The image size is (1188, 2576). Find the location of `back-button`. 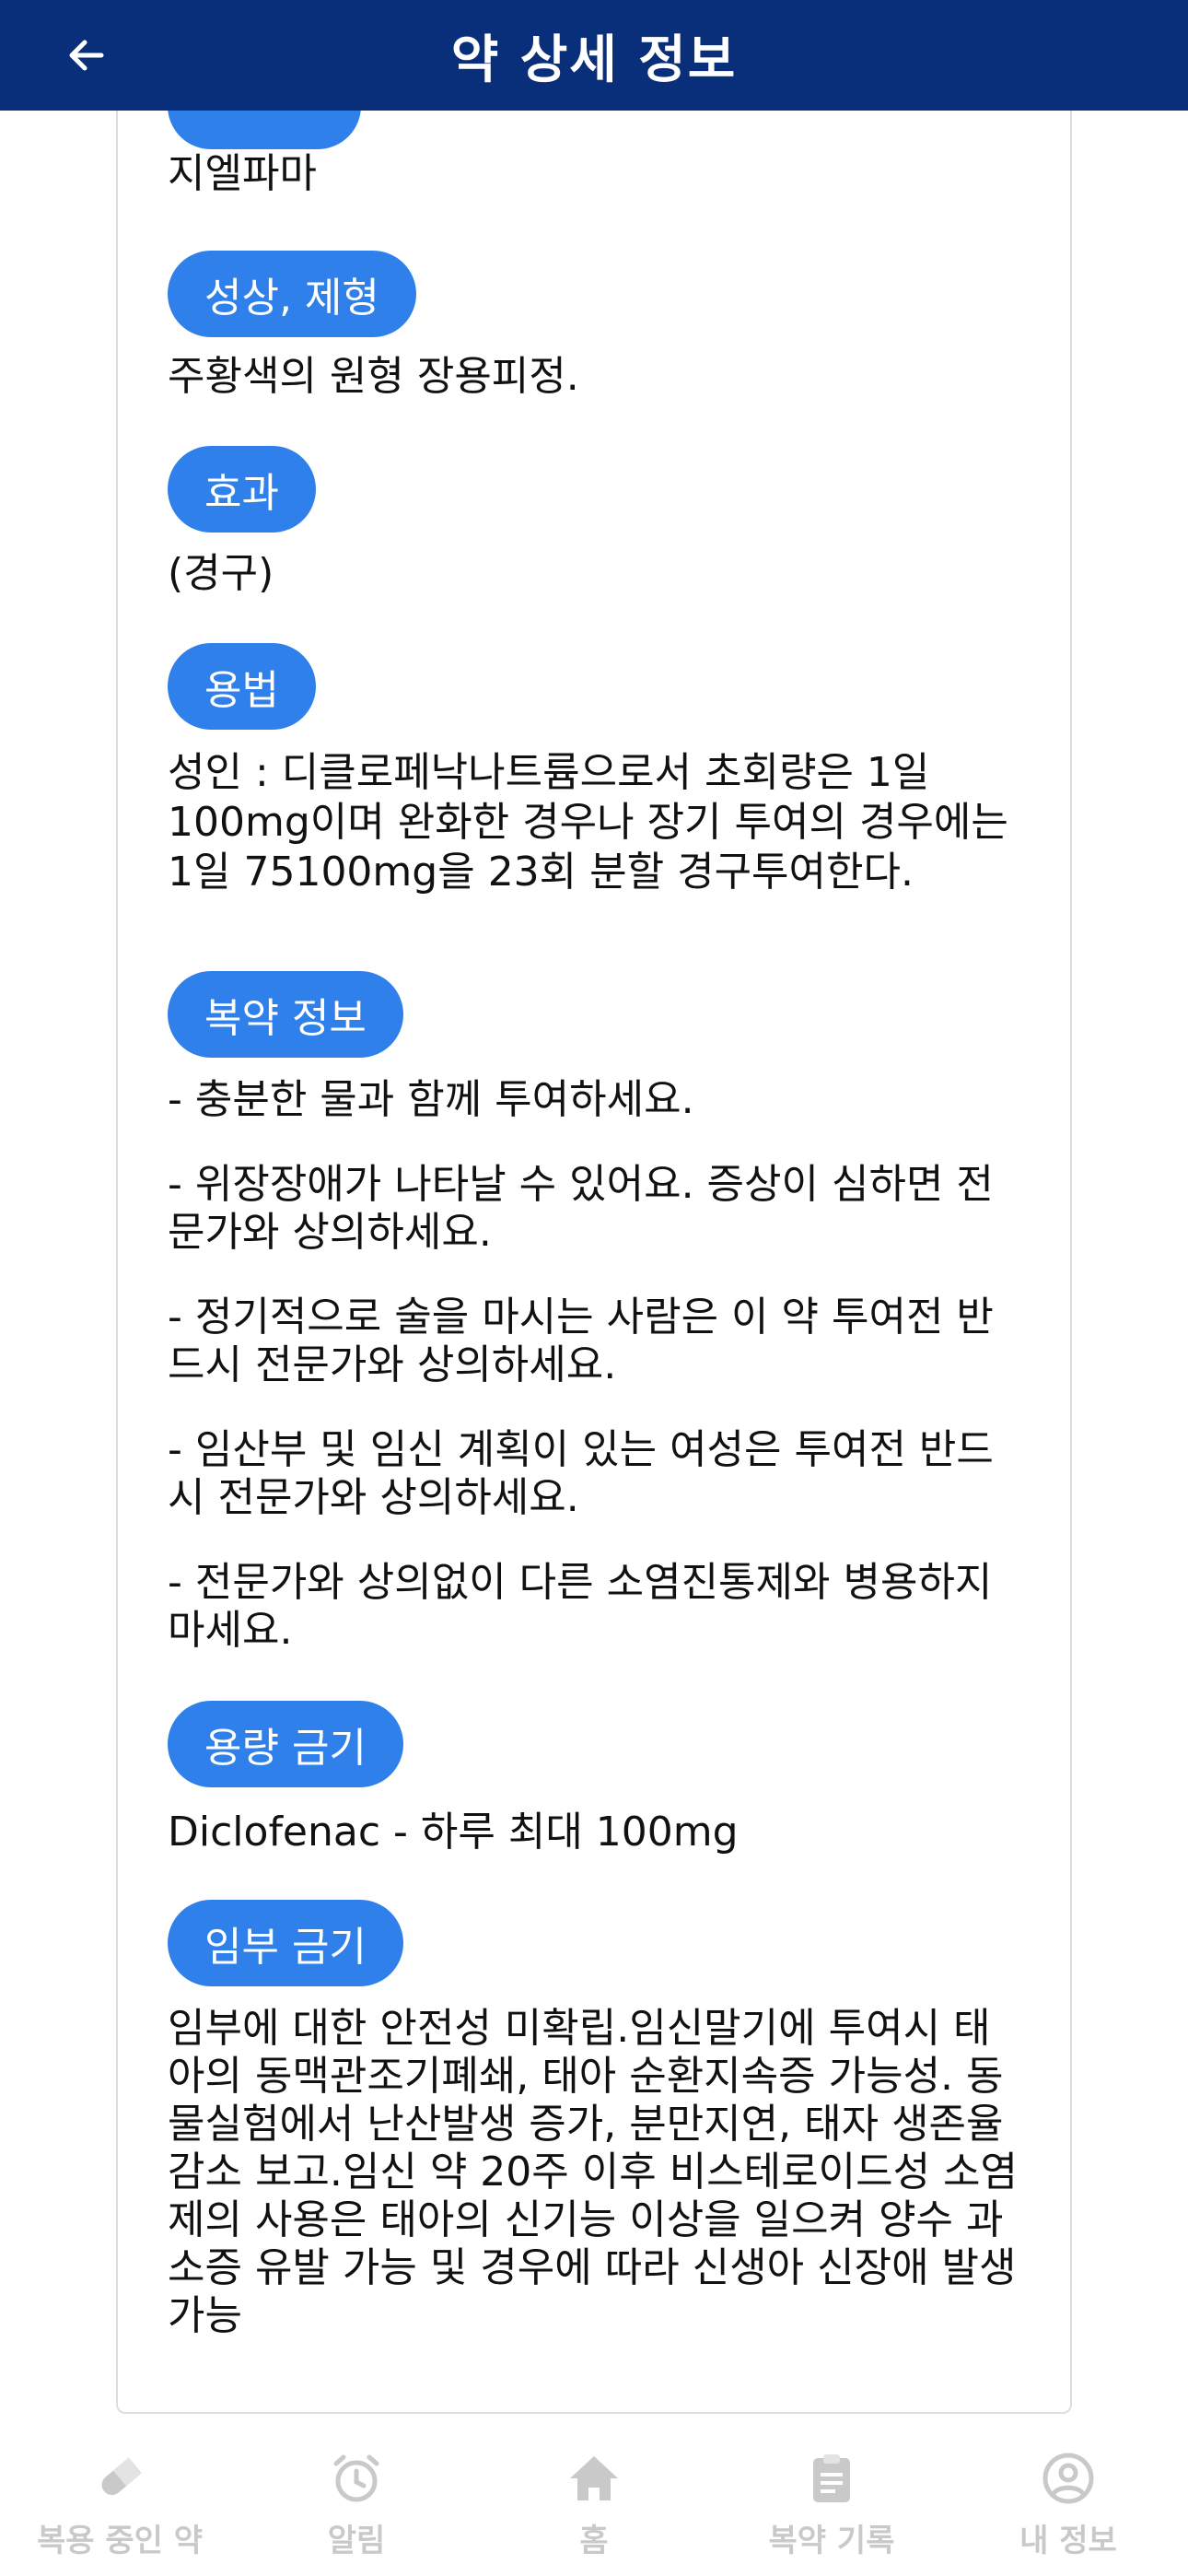

back-button is located at coordinates (86, 55).